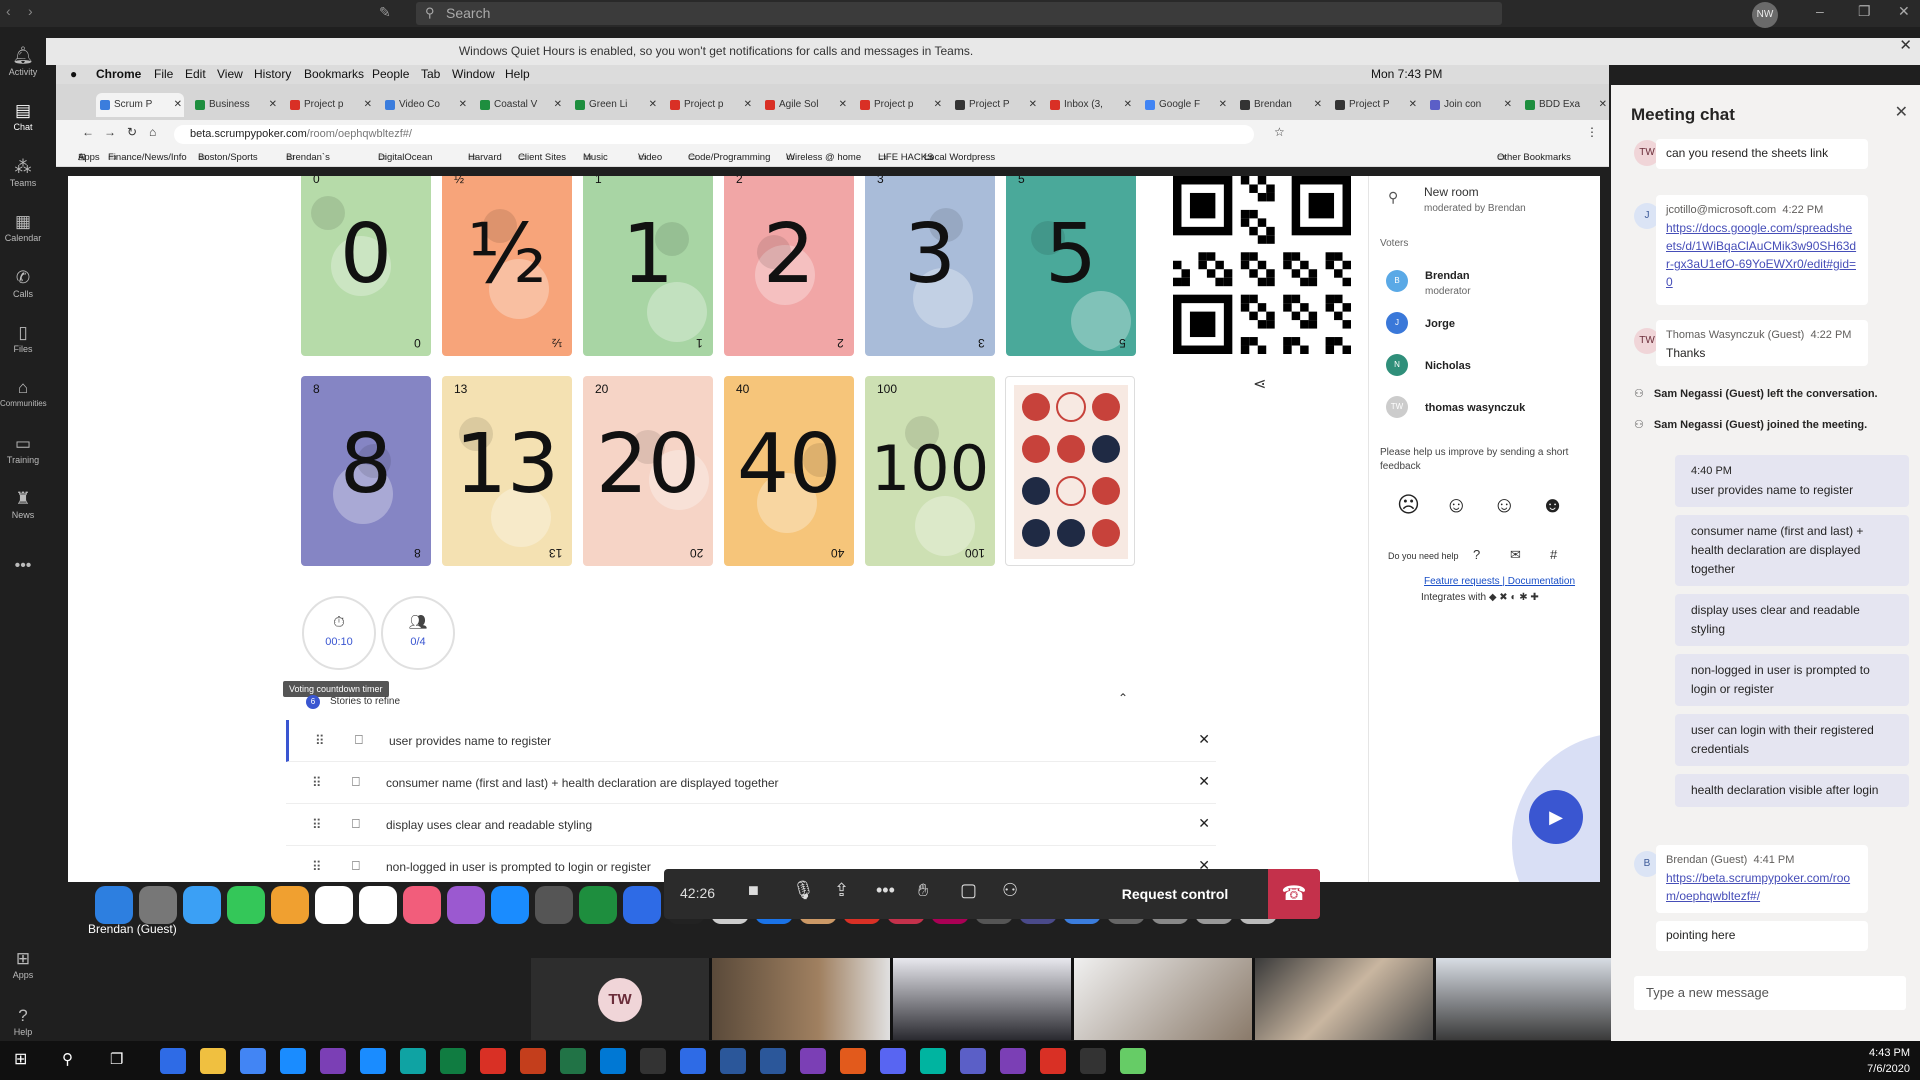  I want to click on bookmark-item: ▭ Wireless @ home, so click(823, 157).